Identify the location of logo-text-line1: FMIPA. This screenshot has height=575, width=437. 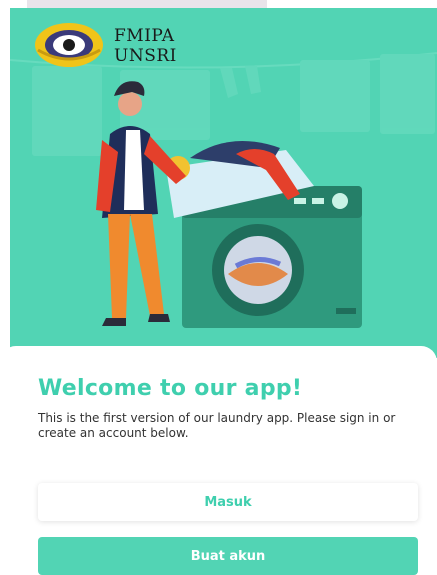
(144, 36).